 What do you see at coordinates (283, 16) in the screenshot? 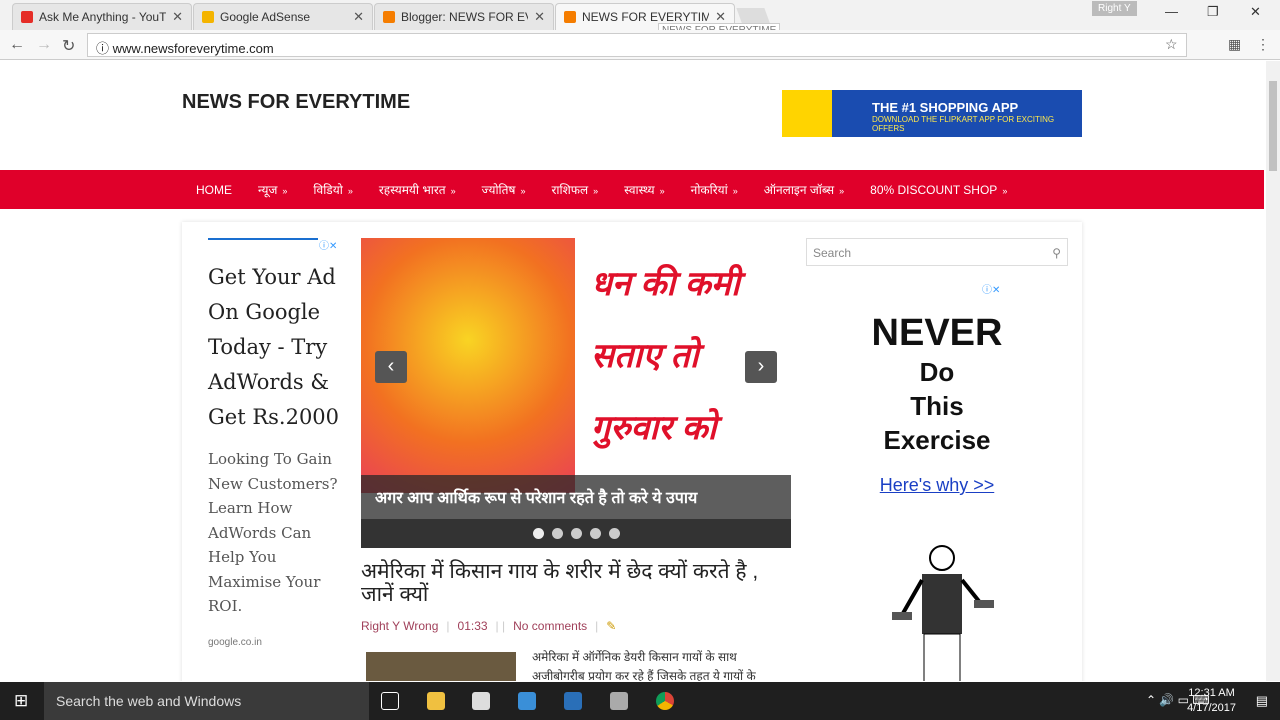
I see `tab-adsense: Google AdSense ✕` at bounding box center [283, 16].